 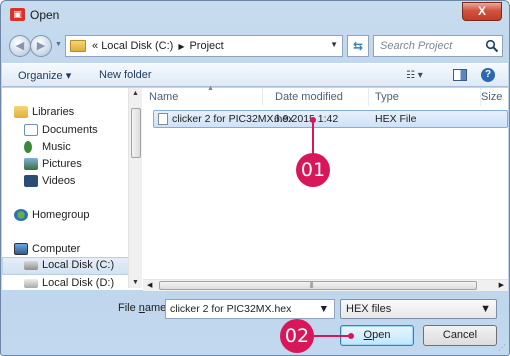 I want to click on nav-homegroup: Homegroup, so click(x=52, y=215).